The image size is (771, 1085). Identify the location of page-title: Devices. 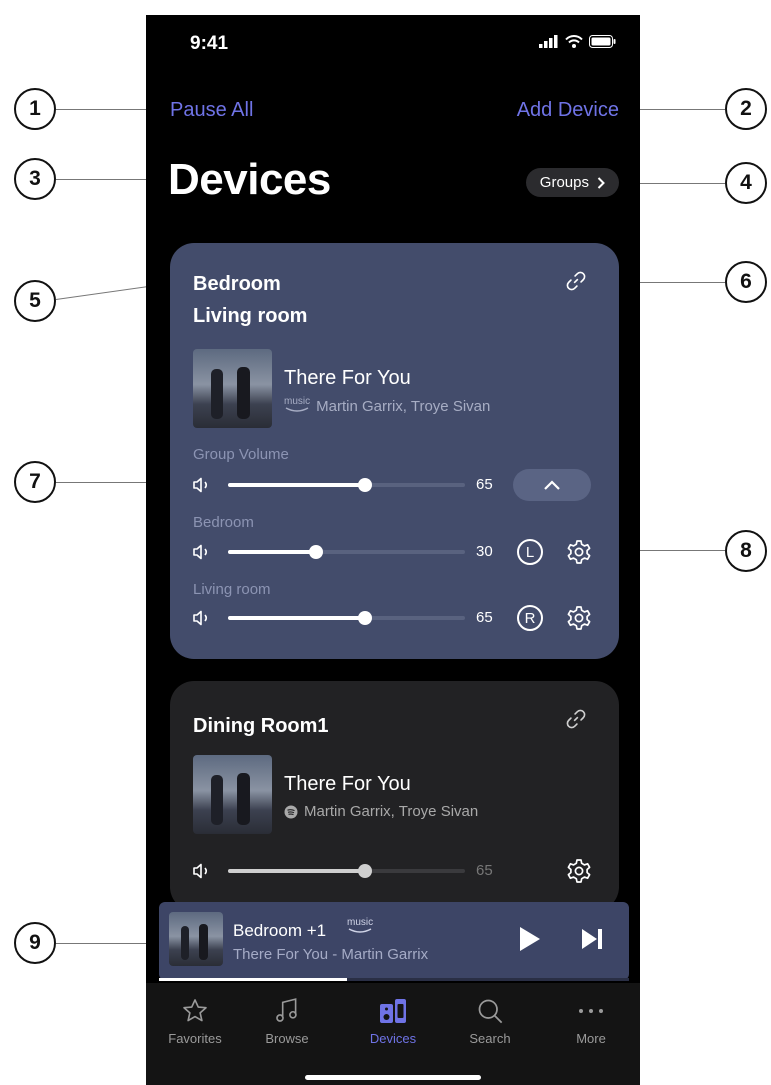
(249, 179).